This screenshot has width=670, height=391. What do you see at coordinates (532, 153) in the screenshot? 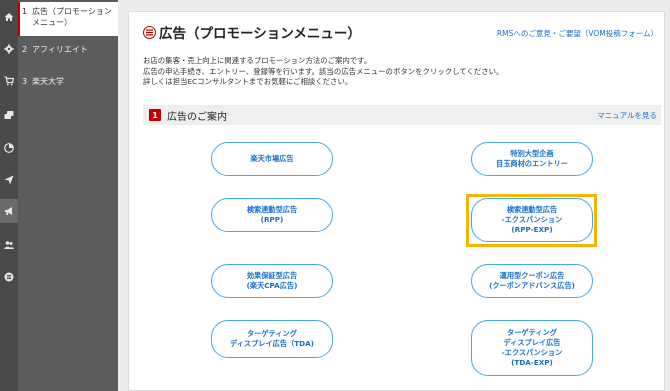
I see `button-label-line: 特別大型企画` at bounding box center [532, 153].